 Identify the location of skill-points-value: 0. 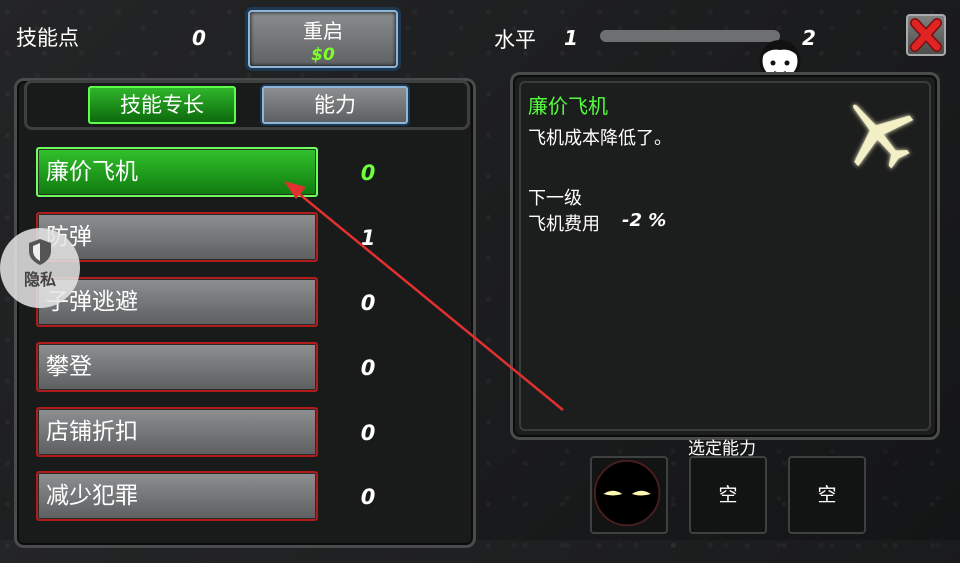
(199, 38).